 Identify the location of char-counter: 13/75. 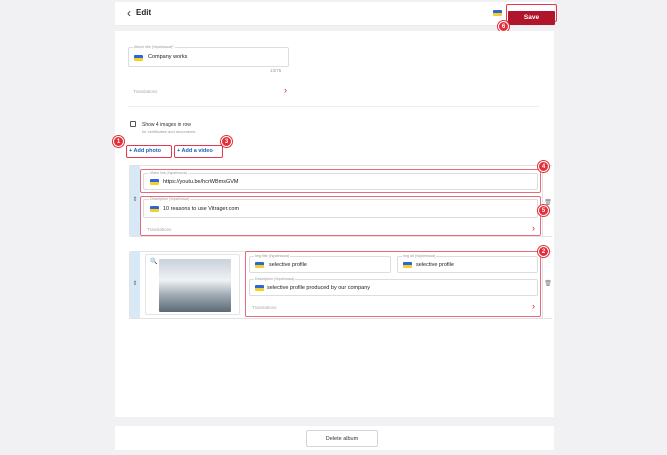
(276, 70).